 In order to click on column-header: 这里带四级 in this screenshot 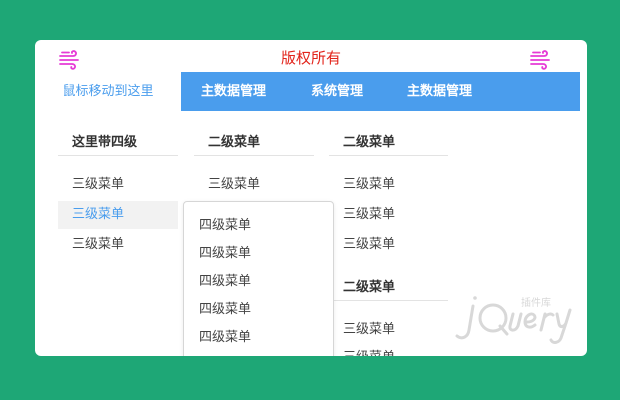, I will do `click(118, 143)`.